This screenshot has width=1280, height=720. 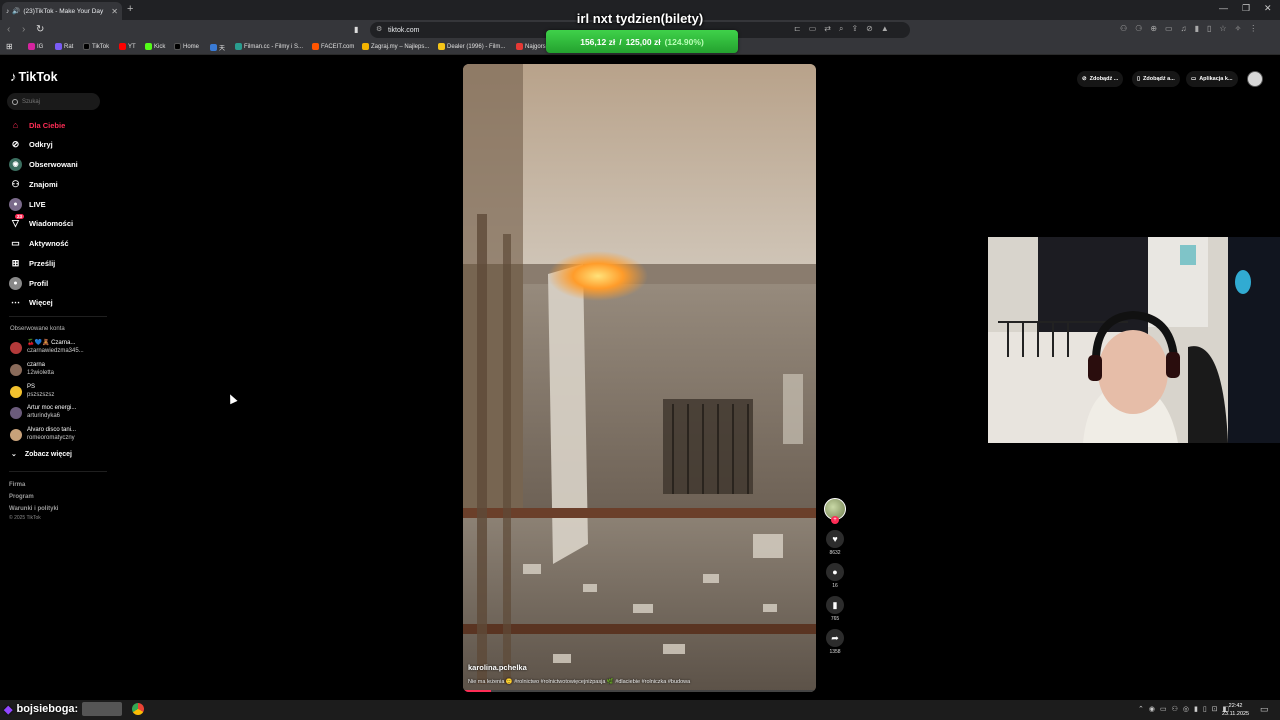 What do you see at coordinates (16, 11) in the screenshot?
I see `audio-icon: 🔊` at bounding box center [16, 11].